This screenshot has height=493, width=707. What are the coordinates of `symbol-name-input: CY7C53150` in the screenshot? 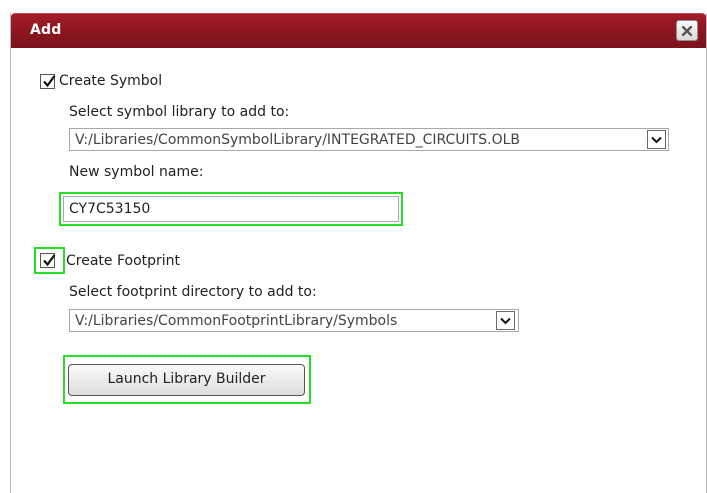 It's located at (231, 209).